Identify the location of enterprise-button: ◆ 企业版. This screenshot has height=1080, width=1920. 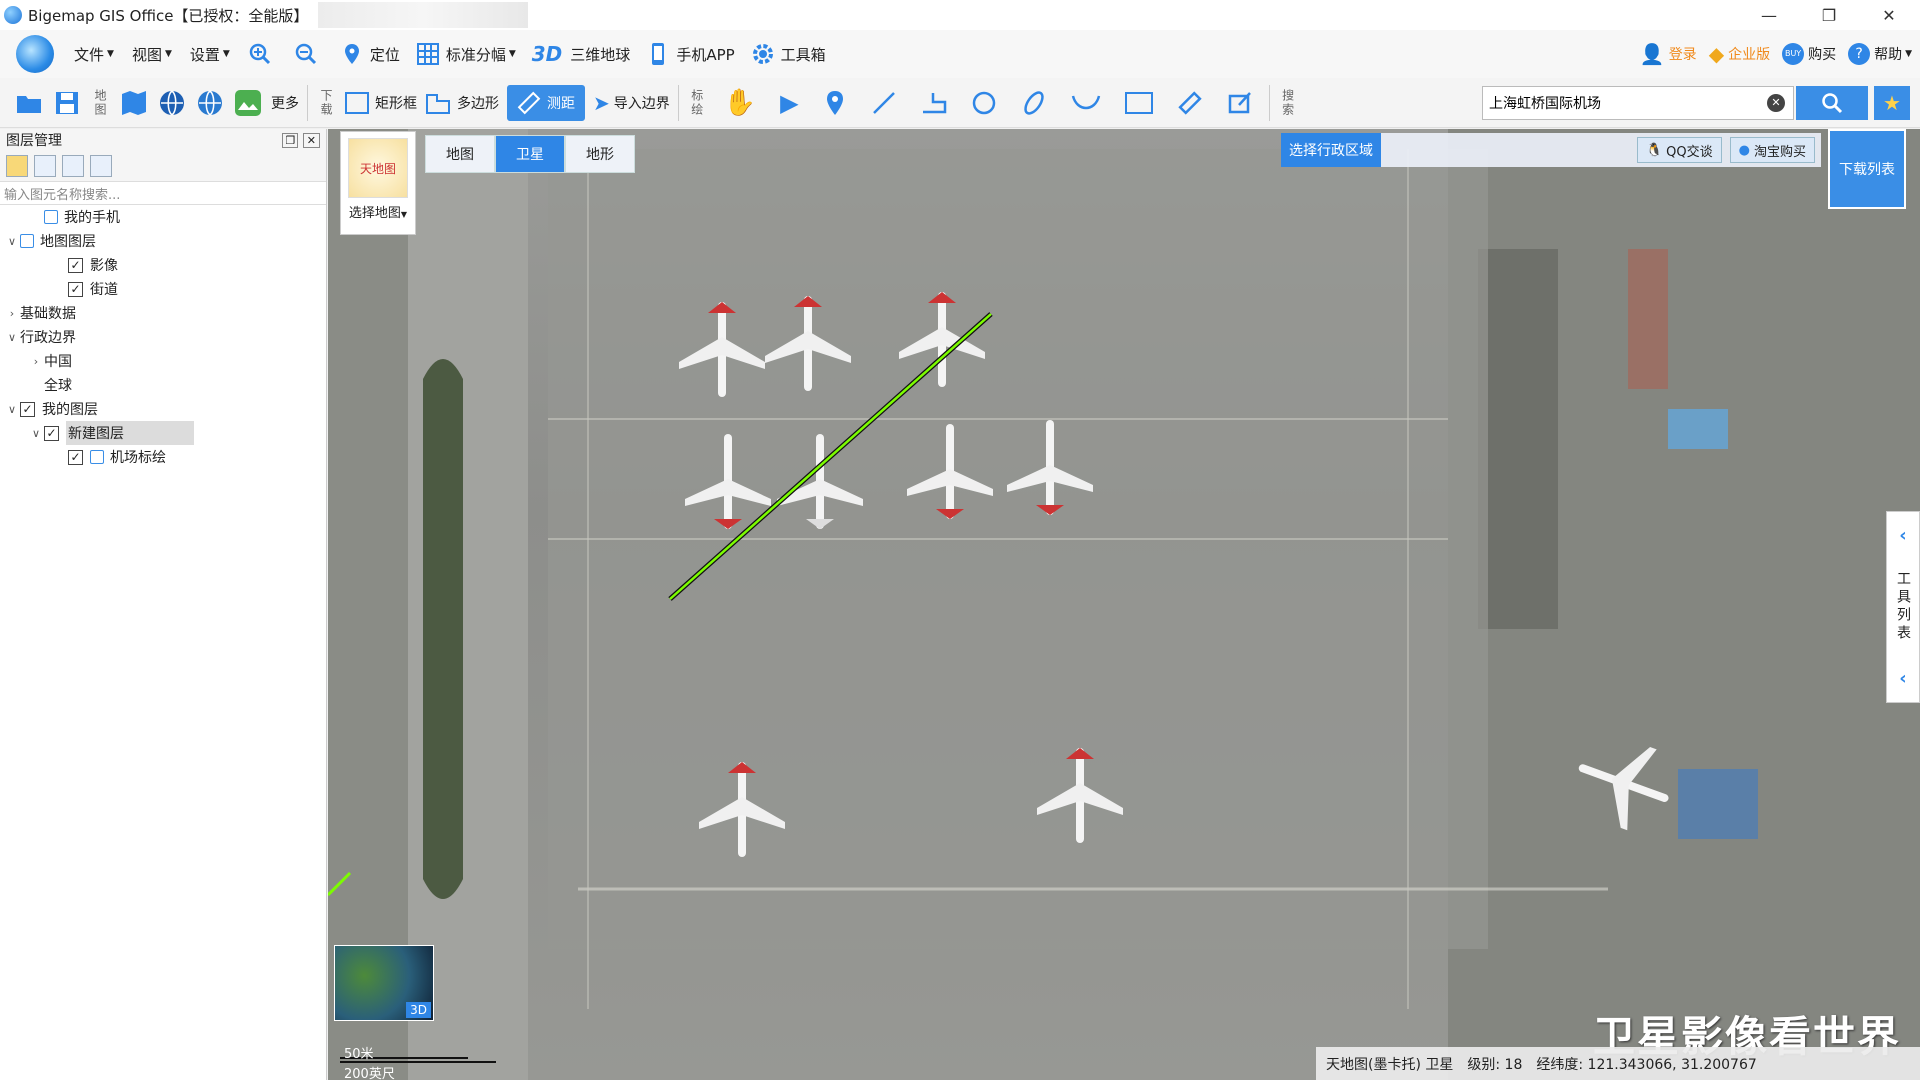
(1739, 54).